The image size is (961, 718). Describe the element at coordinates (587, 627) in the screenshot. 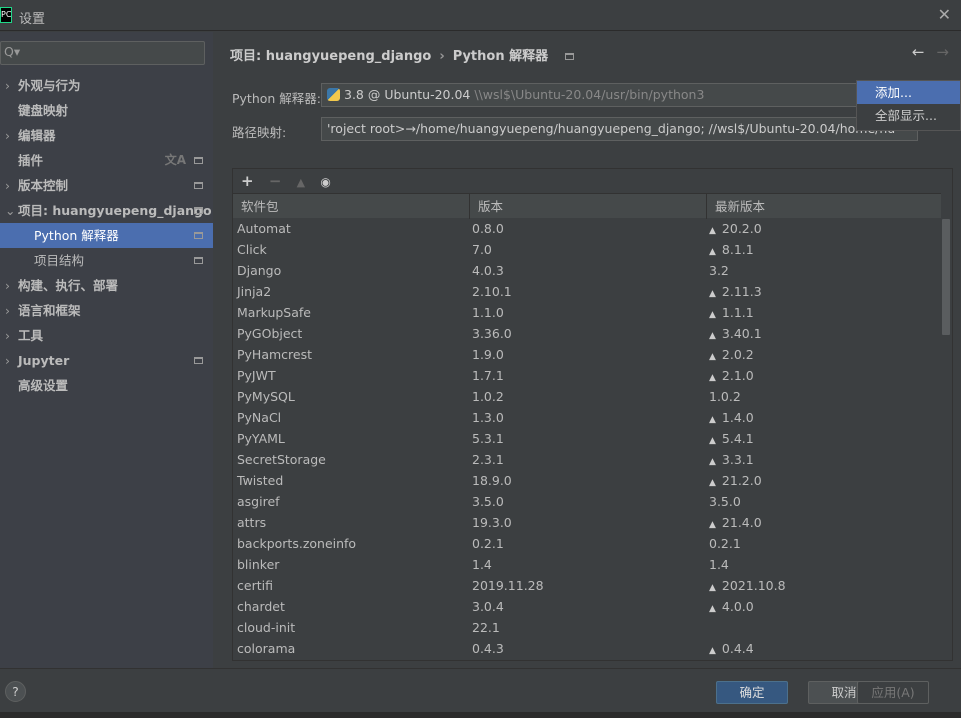

I see `table-row: cloud-init 22.1` at that location.